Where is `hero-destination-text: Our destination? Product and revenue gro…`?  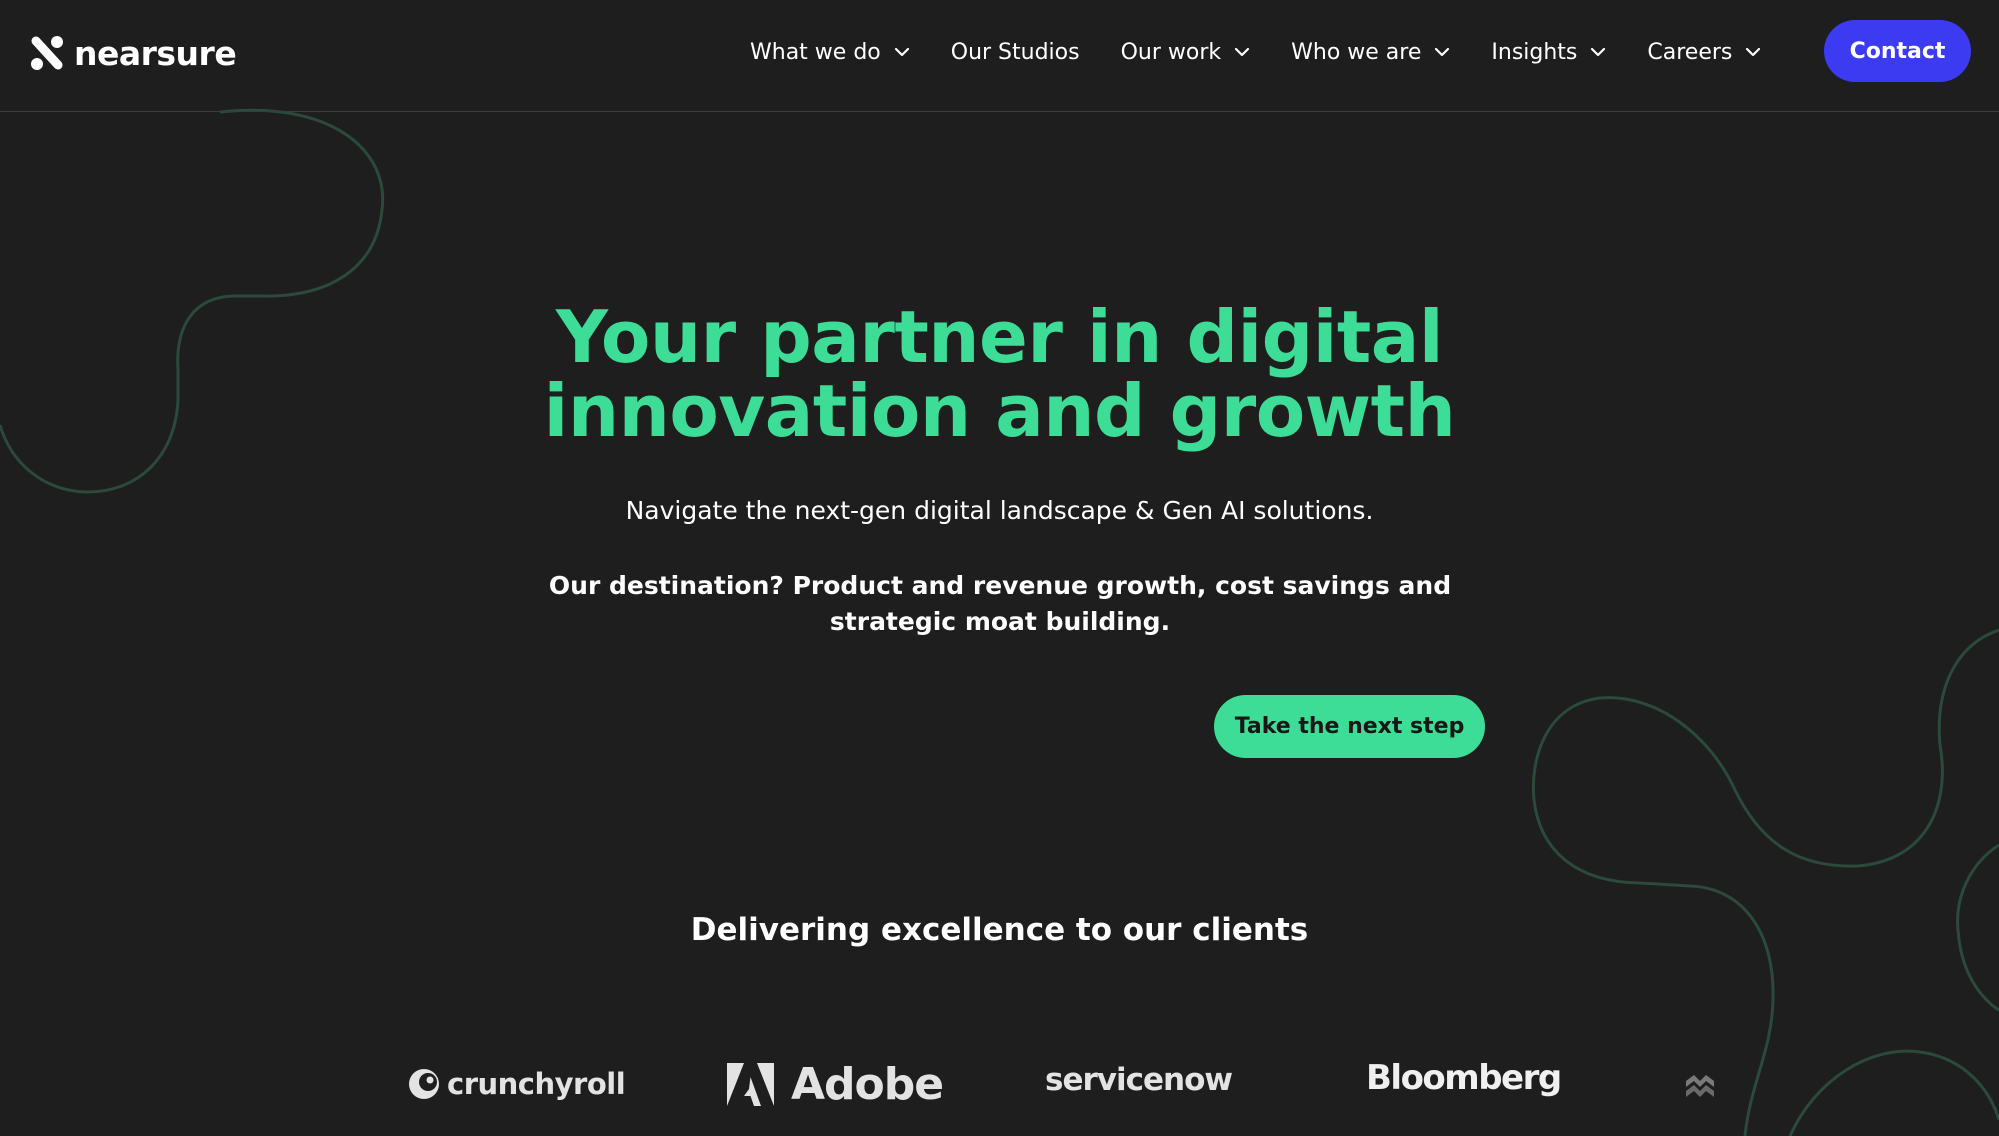 hero-destination-text: Our destination? Product and revenue gro… is located at coordinates (1000, 603).